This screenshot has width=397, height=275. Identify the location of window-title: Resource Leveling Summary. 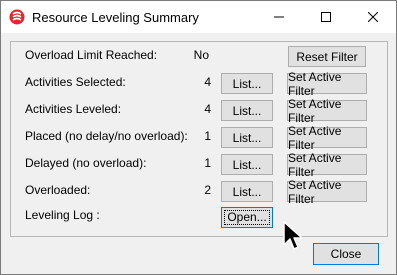
(115, 17).